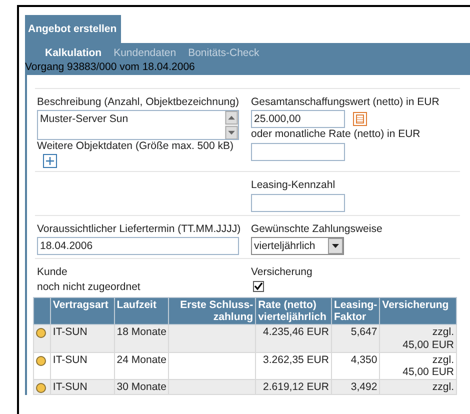 The width and height of the screenshot is (470, 414). What do you see at coordinates (294, 338) in the screenshot?
I see `table-cell: 4.235,46 EUR` at bounding box center [294, 338].